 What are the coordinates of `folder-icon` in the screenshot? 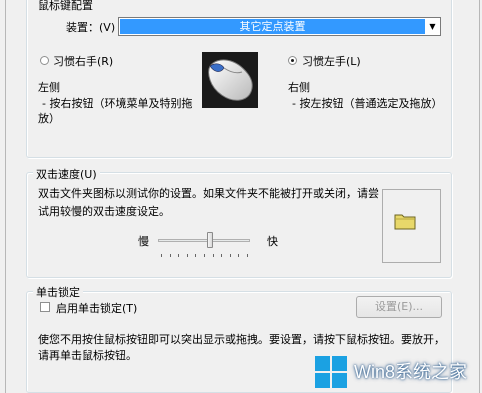 It's located at (405, 221).